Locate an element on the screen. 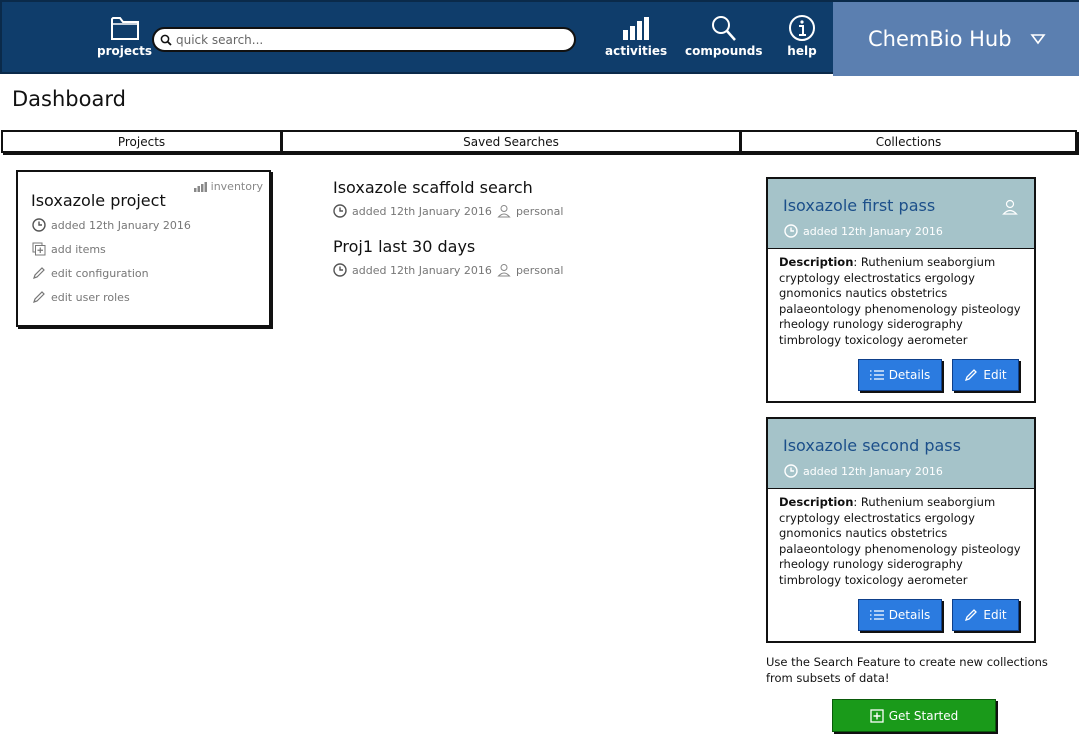  plus-box-icon is located at coordinates (877, 715).